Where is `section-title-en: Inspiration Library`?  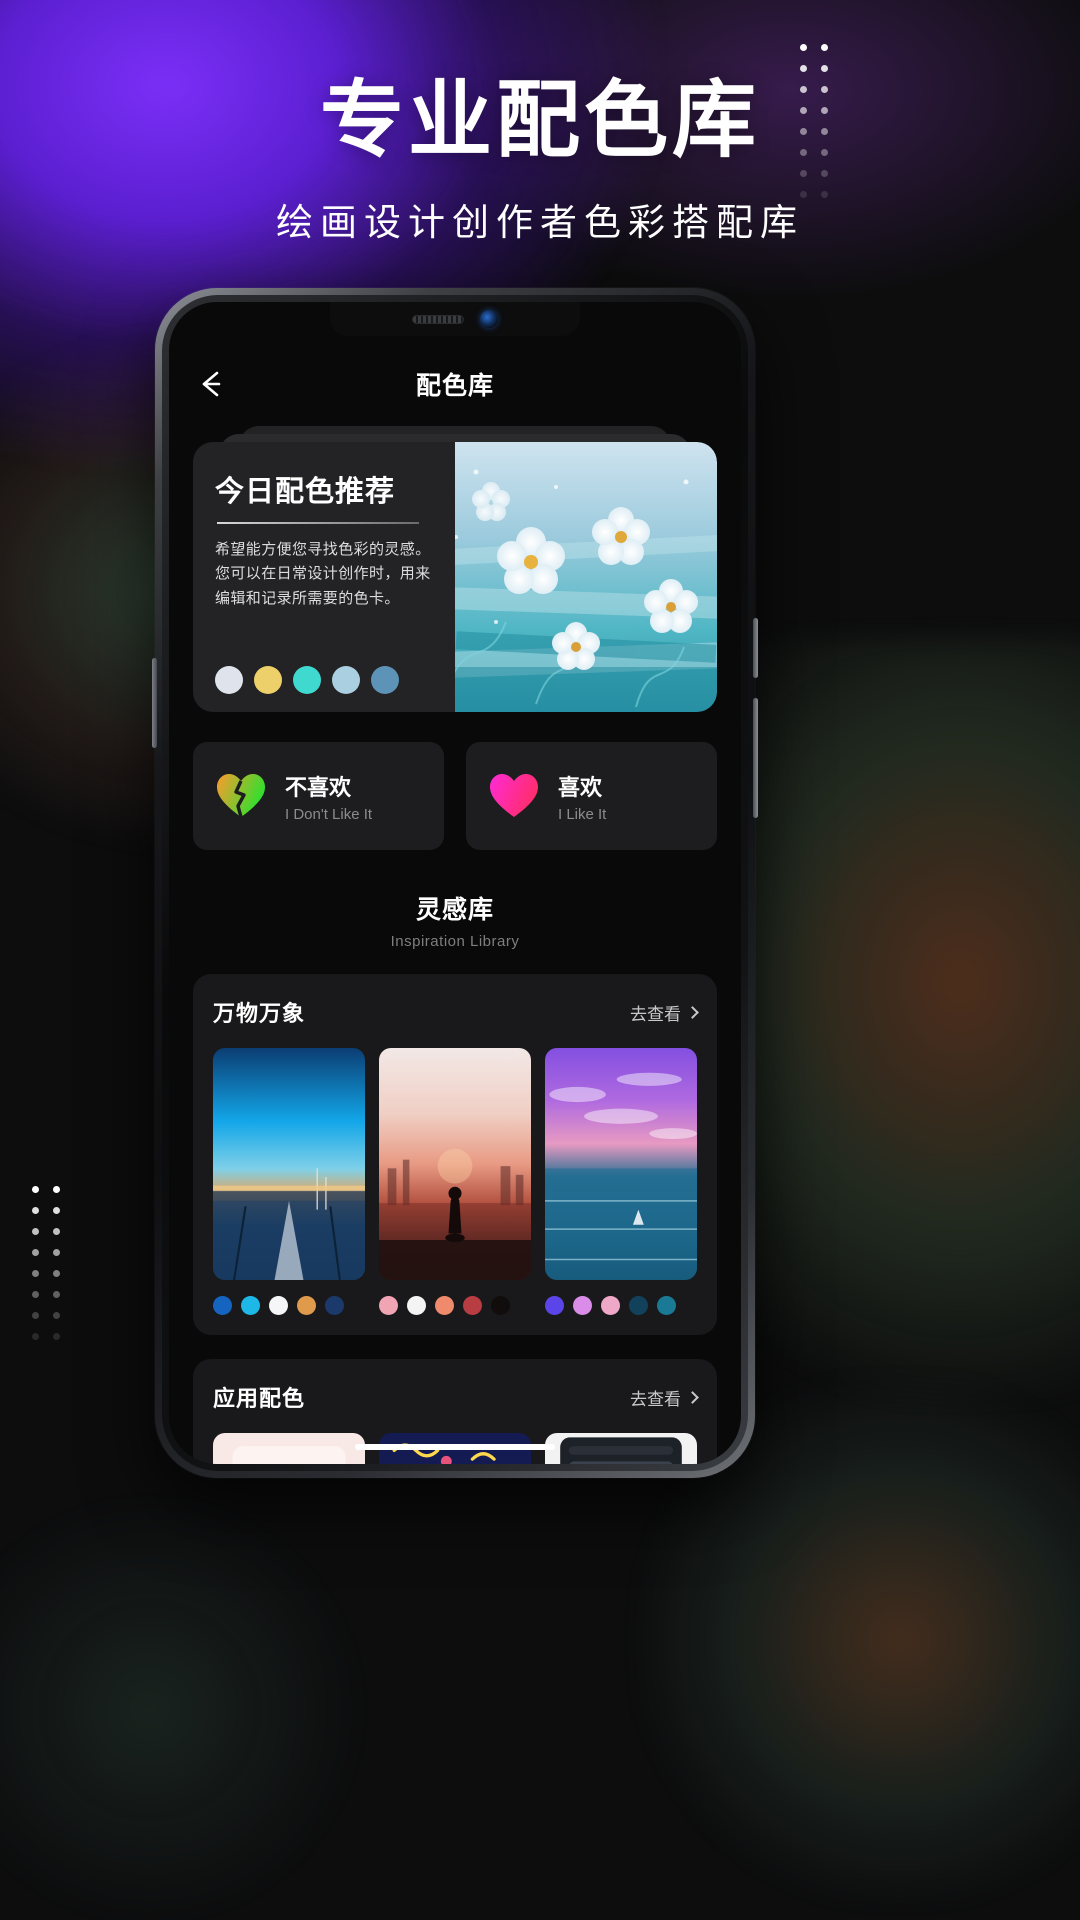 section-title-en: Inspiration Library is located at coordinates (455, 941).